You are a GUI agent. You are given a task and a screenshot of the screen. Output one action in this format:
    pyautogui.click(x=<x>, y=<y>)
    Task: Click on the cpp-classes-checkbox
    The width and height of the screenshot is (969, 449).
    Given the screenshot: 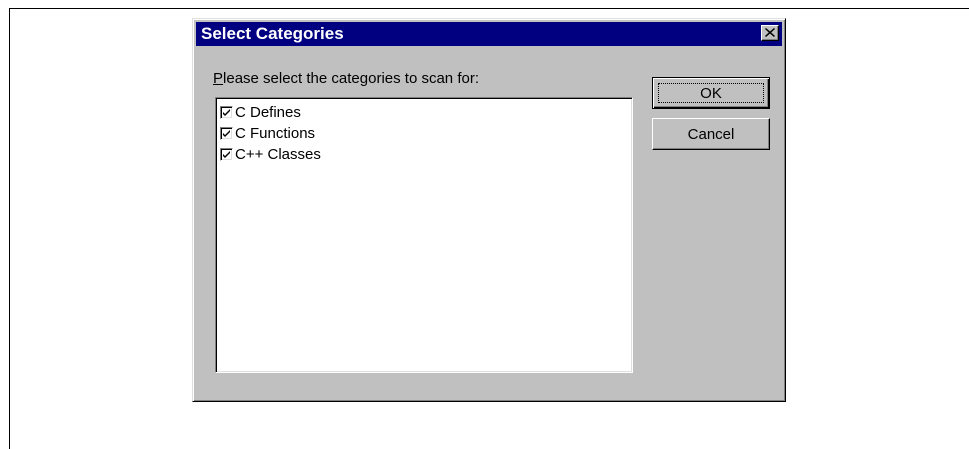 What is the action you would take?
    pyautogui.click(x=226, y=154)
    